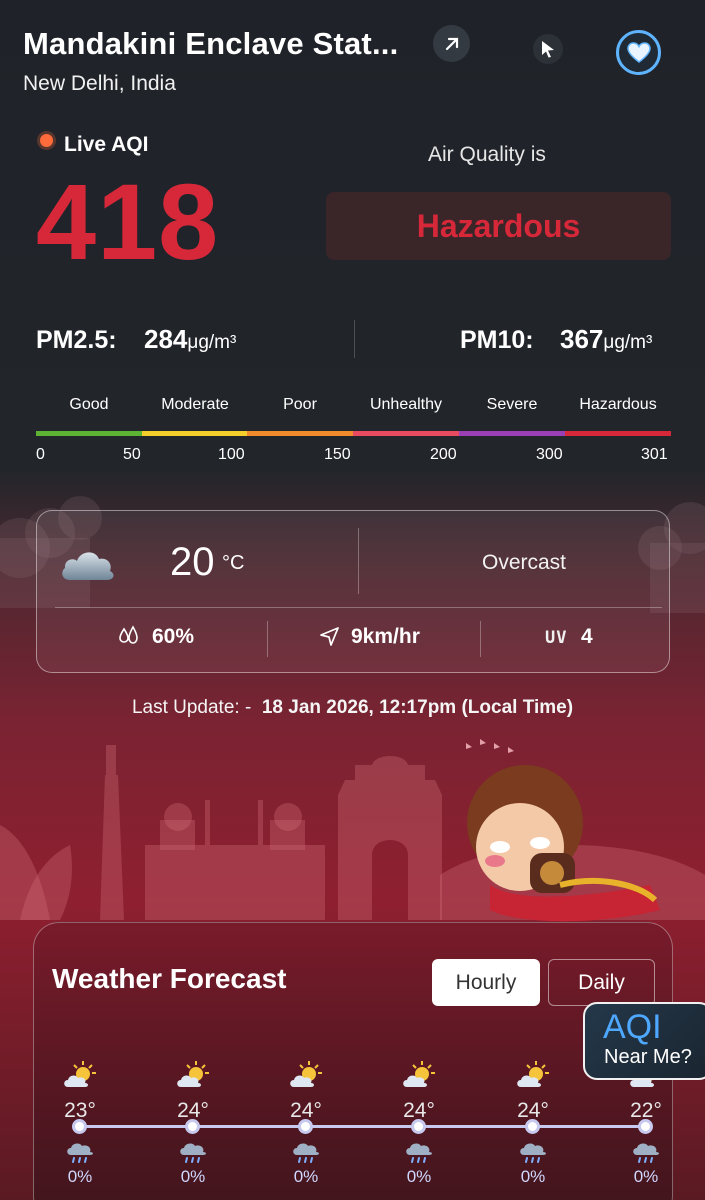 This screenshot has height=1200, width=705. Describe the element at coordinates (486, 982) in the screenshot. I see `tab-hourly: Hourly` at that location.